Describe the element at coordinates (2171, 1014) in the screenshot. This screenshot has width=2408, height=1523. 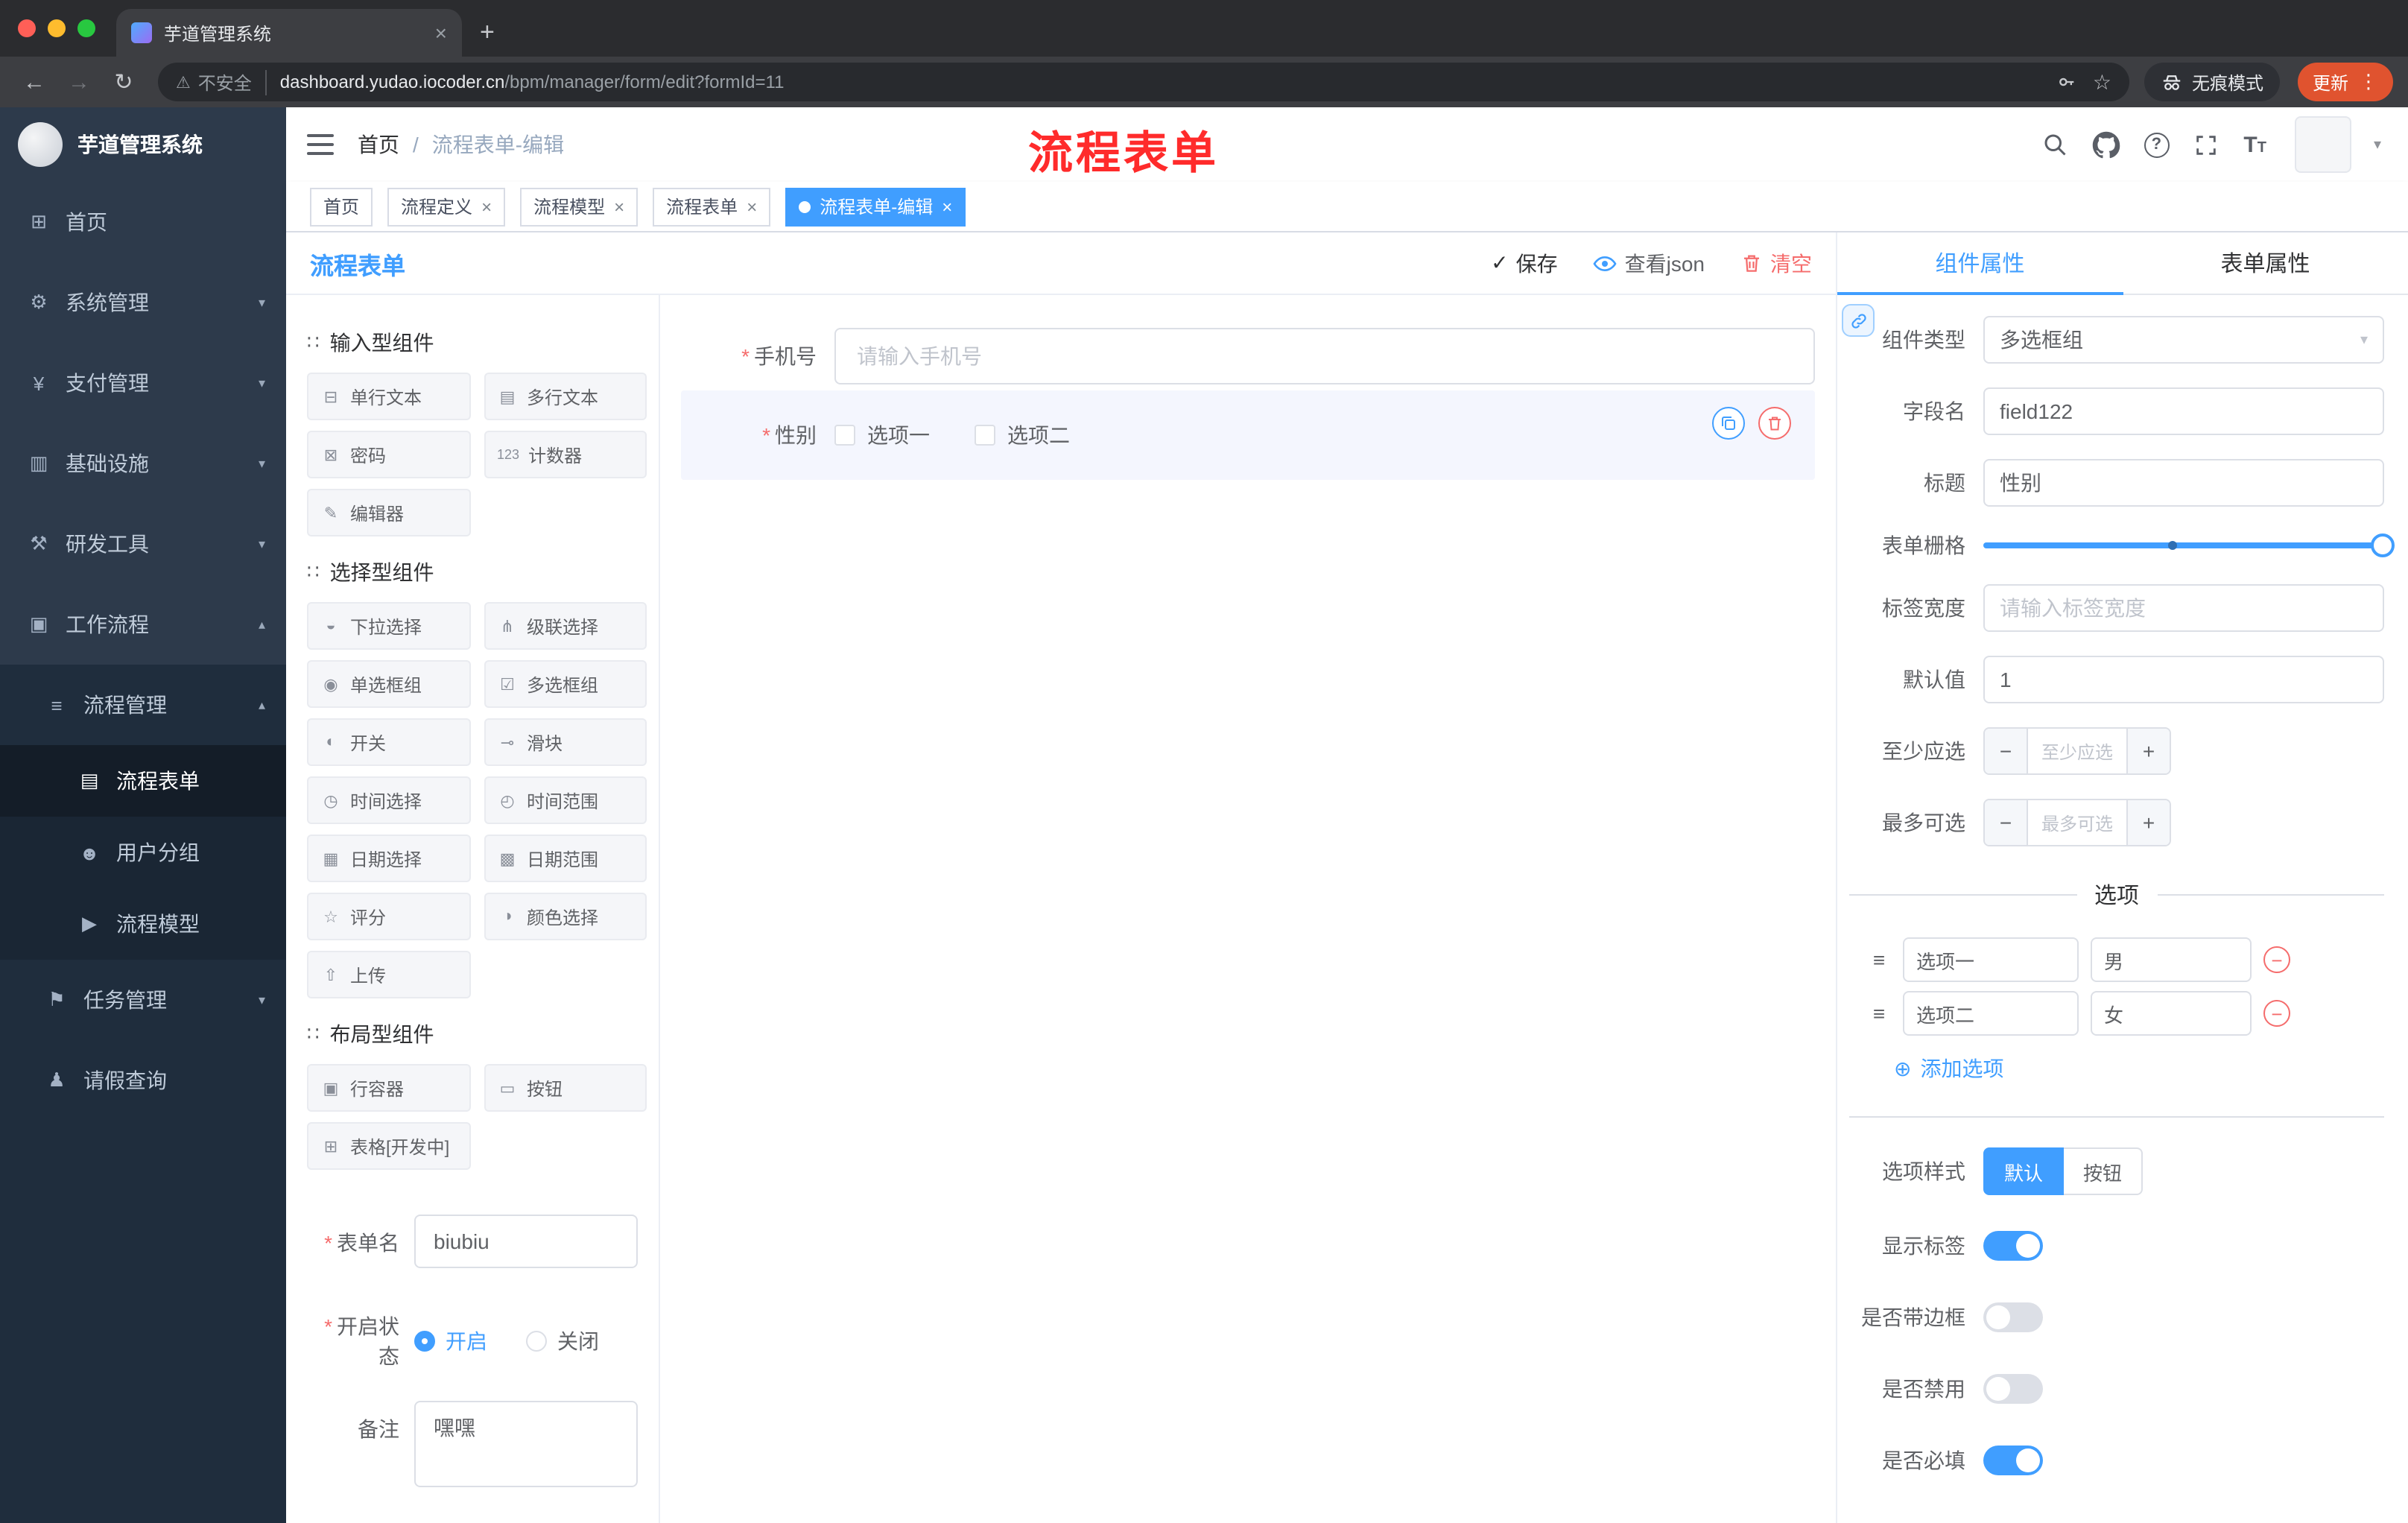
I see `option2-value-input` at that location.